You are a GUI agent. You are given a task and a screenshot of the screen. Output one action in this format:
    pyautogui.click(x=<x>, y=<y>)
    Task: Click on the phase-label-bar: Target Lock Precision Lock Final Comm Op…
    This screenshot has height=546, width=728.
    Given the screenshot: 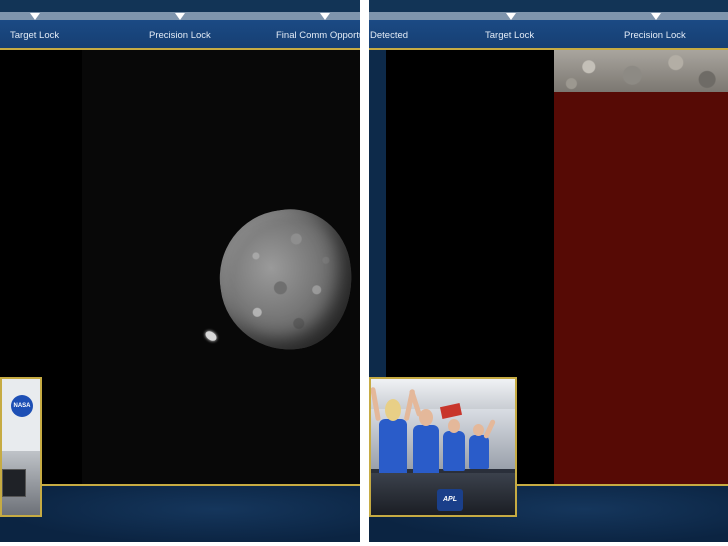 What is the action you would take?
    pyautogui.click(x=180, y=35)
    